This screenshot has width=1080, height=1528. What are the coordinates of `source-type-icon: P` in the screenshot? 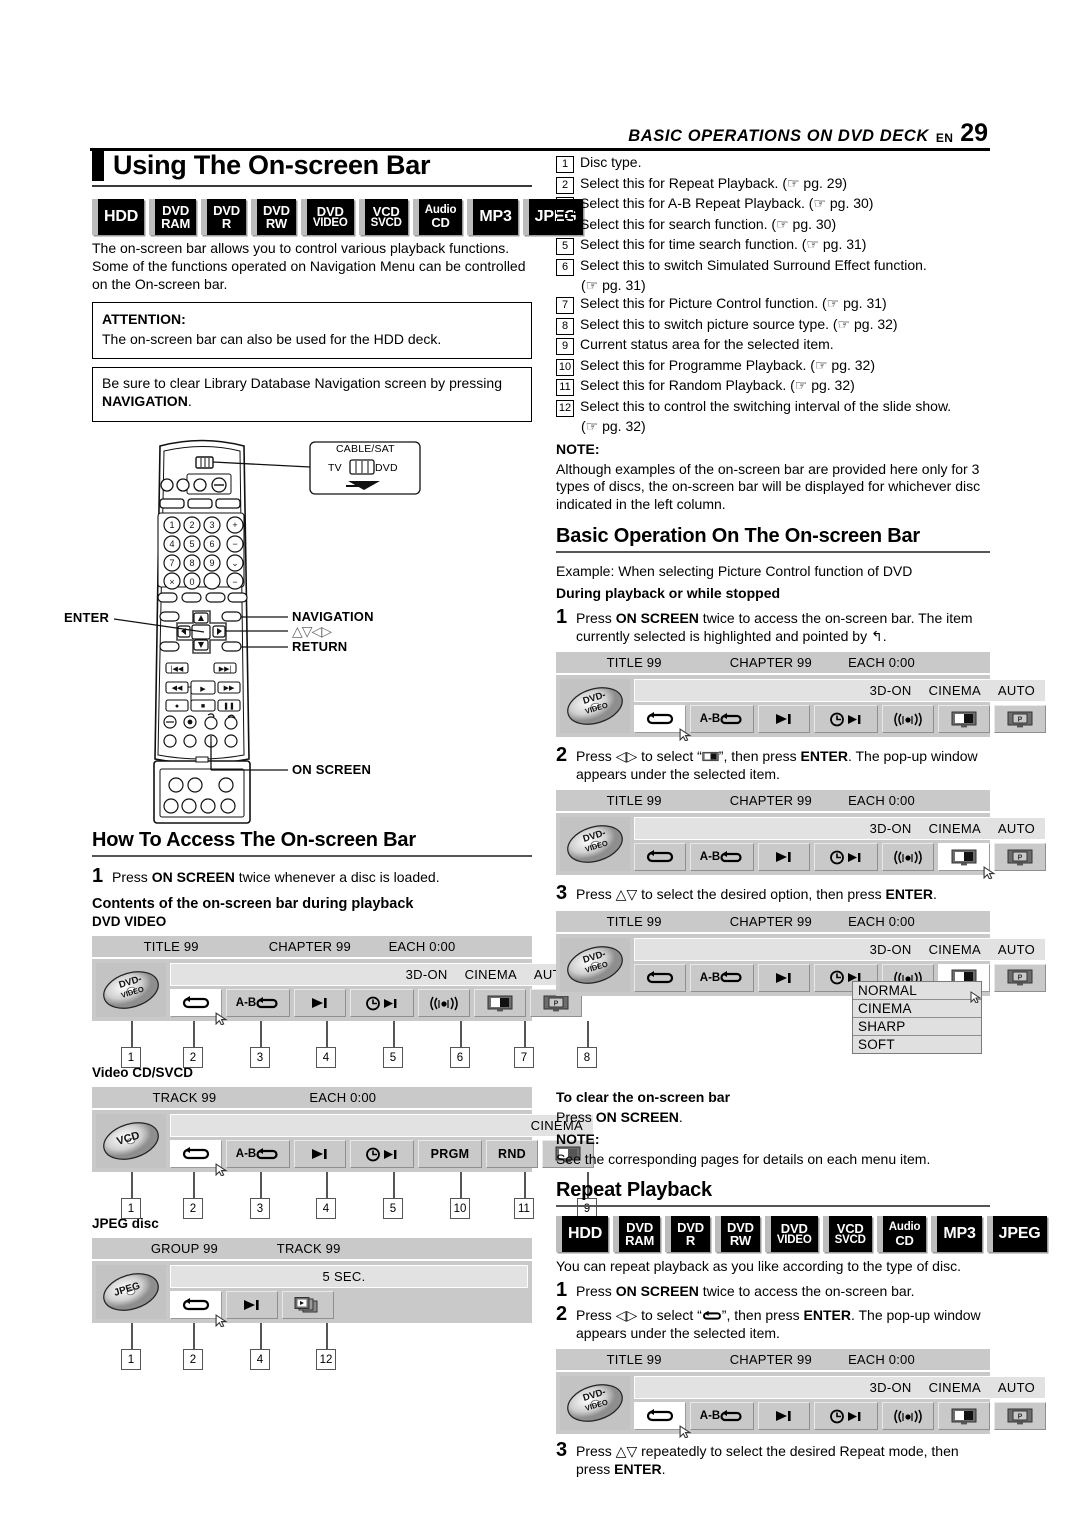 It's located at (1020, 1416).